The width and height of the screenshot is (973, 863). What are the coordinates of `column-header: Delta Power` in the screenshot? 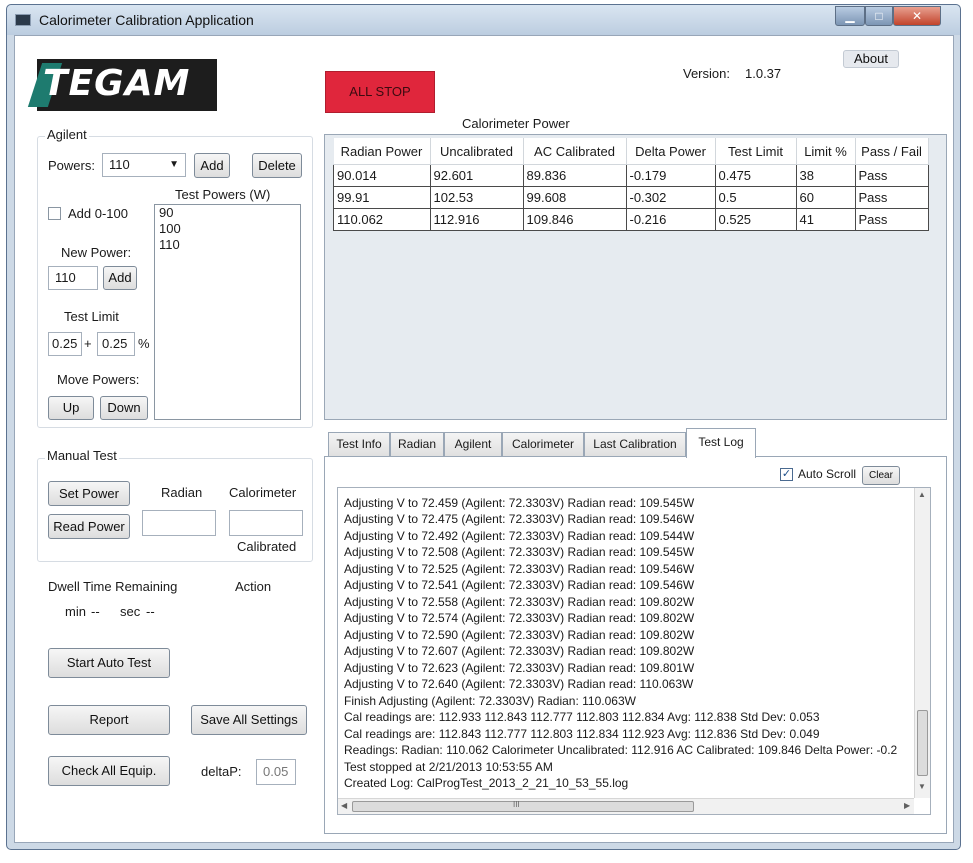 It's located at (671, 151).